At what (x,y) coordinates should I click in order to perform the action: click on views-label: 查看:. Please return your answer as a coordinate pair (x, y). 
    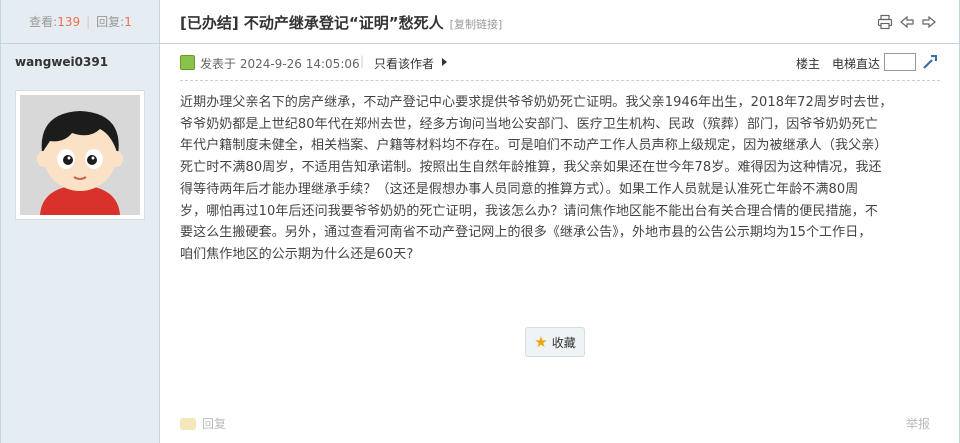
    Looking at the image, I should click on (43, 22).